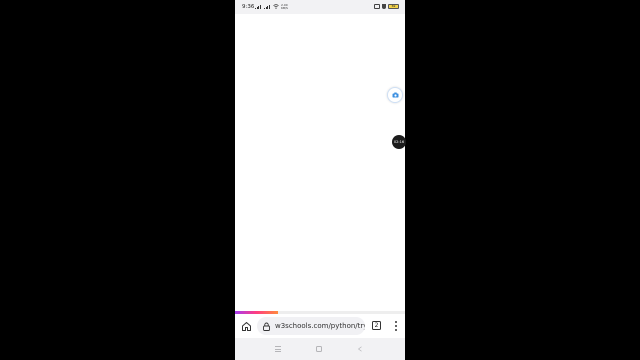 Image resolution: width=640 pixels, height=360 pixels. I want to click on network-speed-unit: KB/S, so click(284, 7).